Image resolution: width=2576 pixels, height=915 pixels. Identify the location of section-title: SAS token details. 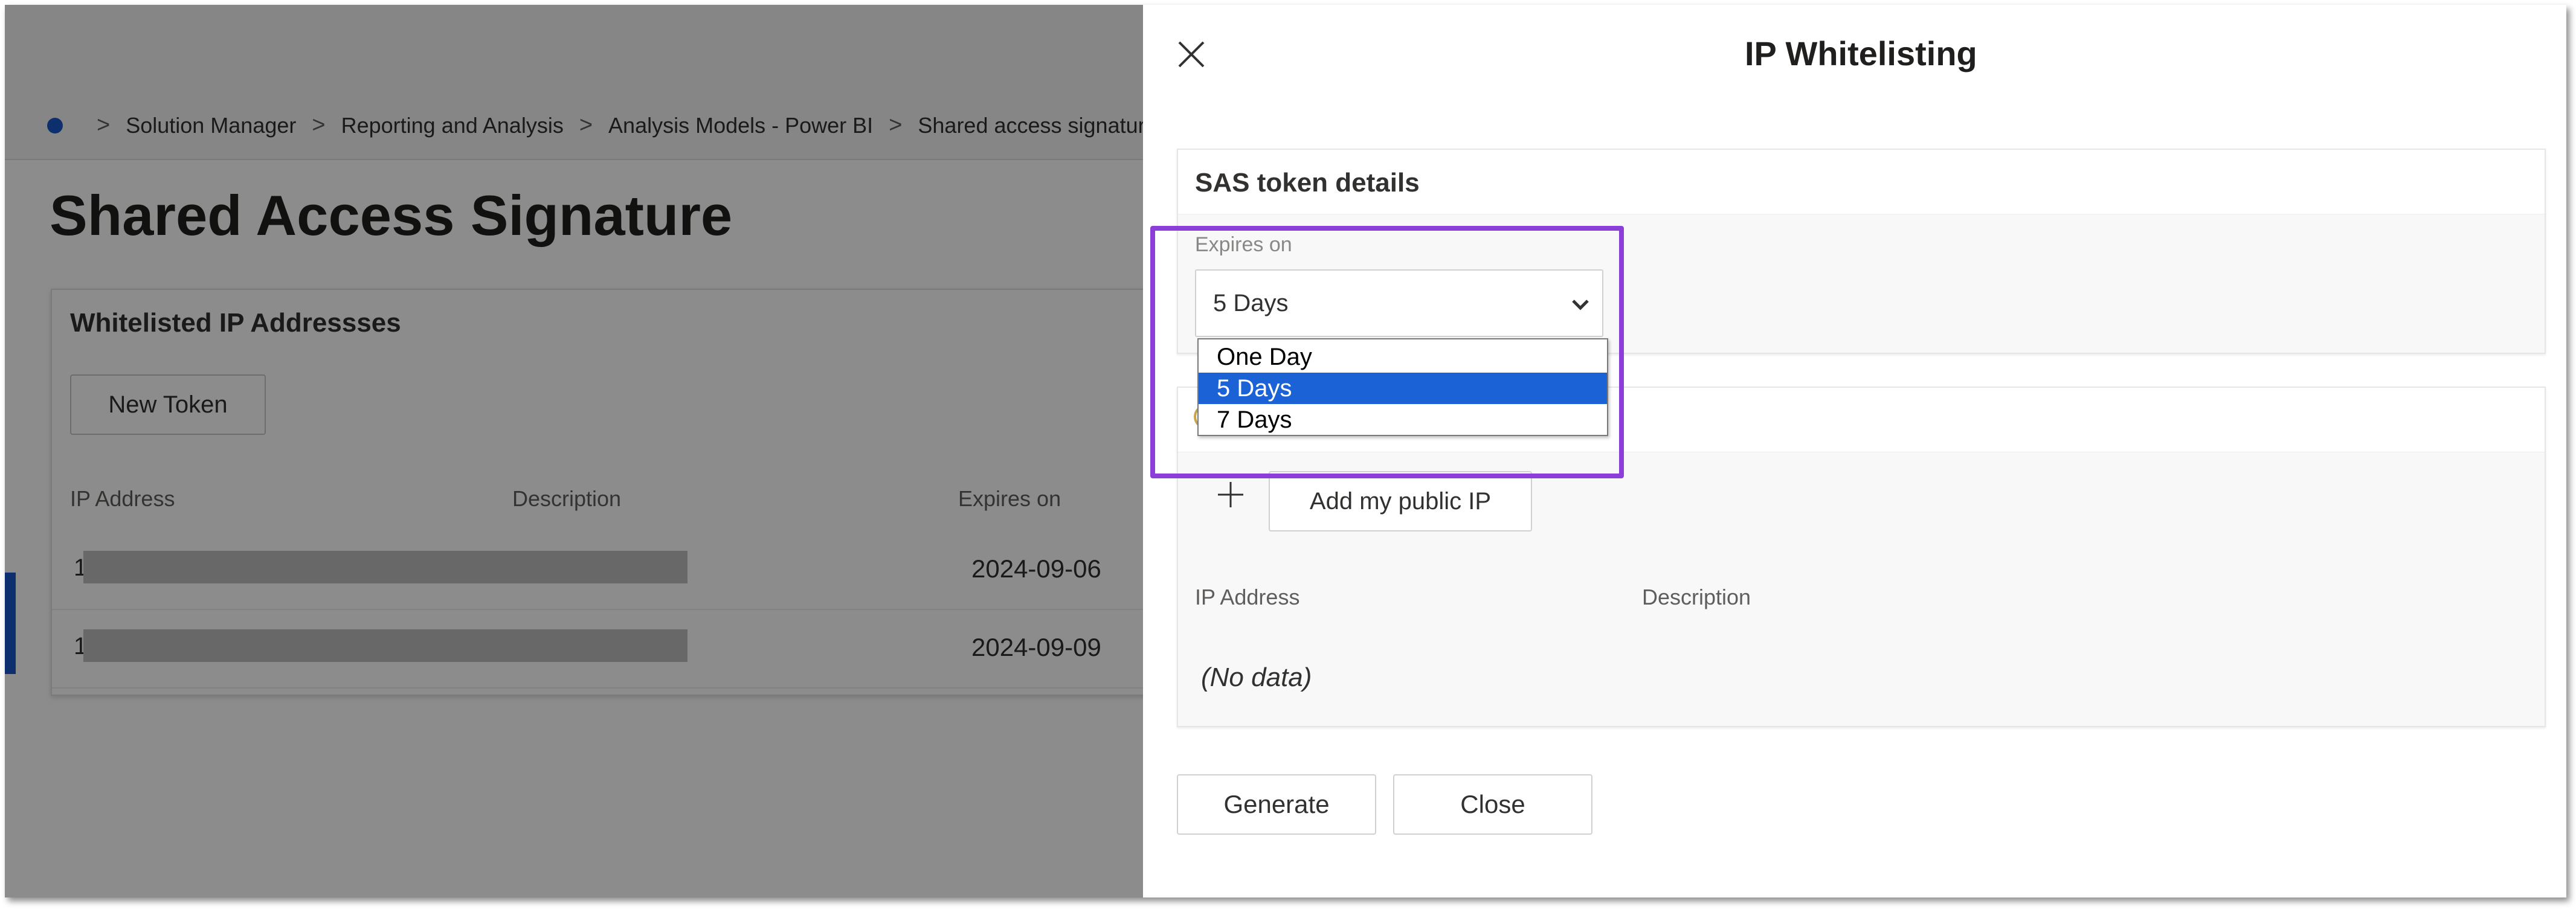
(1307, 182).